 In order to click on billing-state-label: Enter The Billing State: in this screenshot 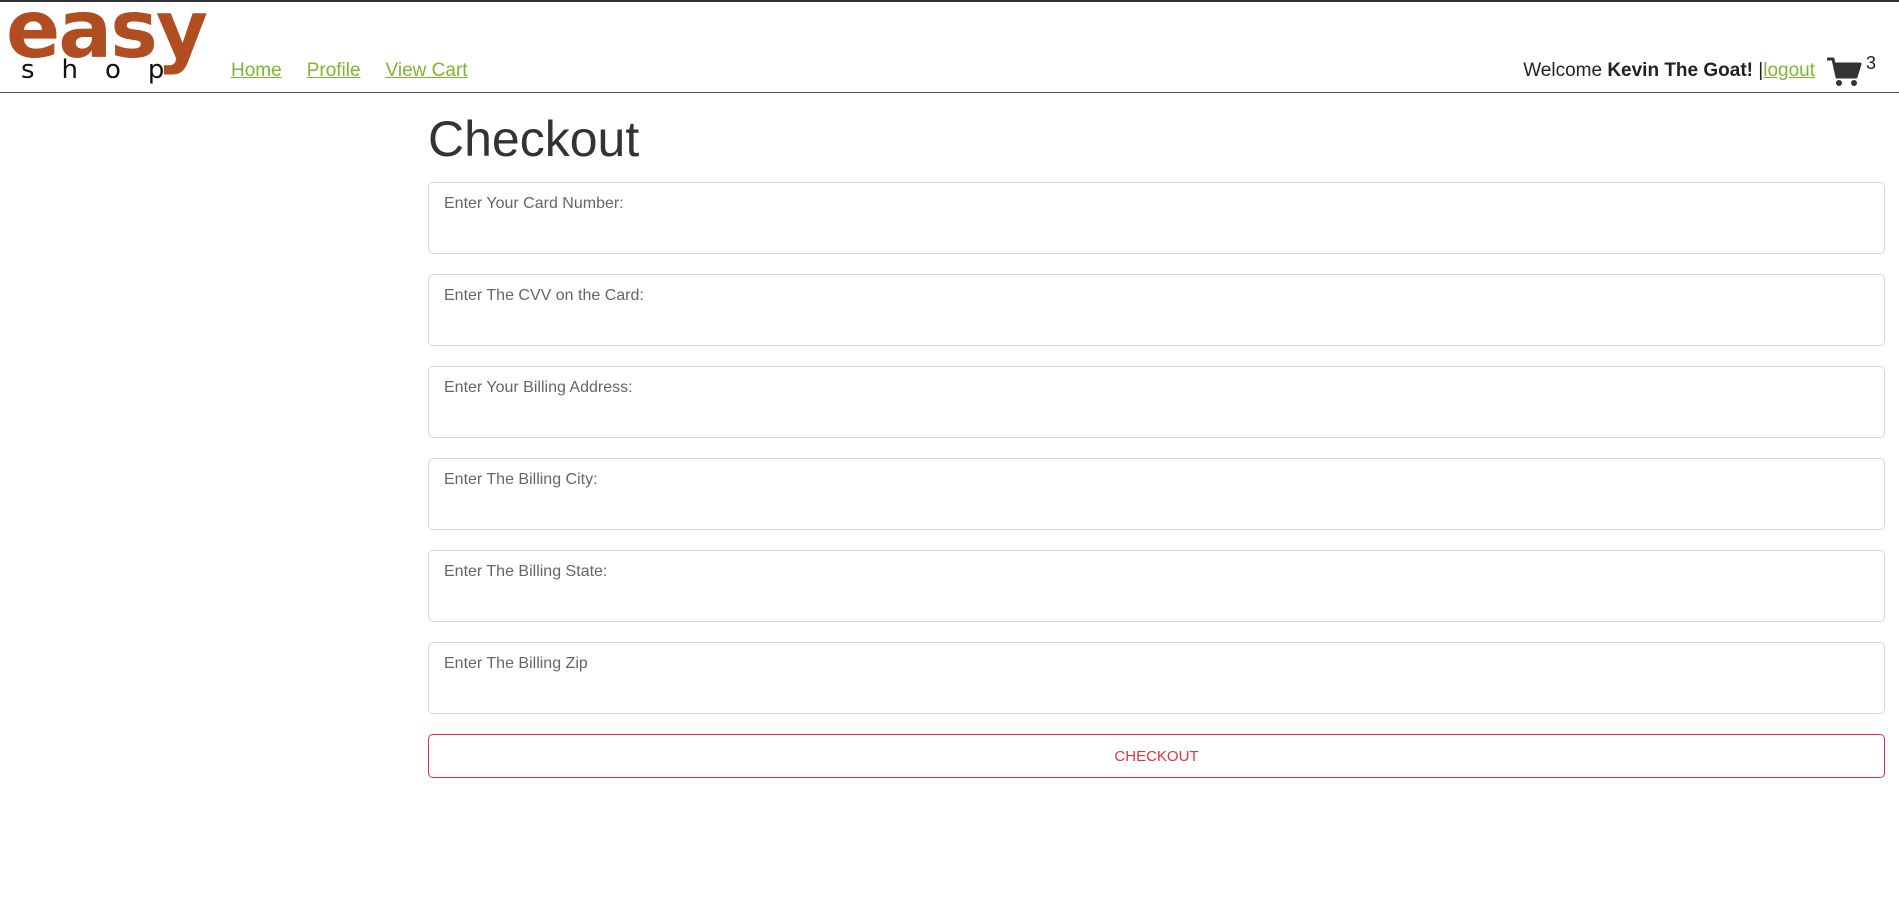, I will do `click(526, 571)`.